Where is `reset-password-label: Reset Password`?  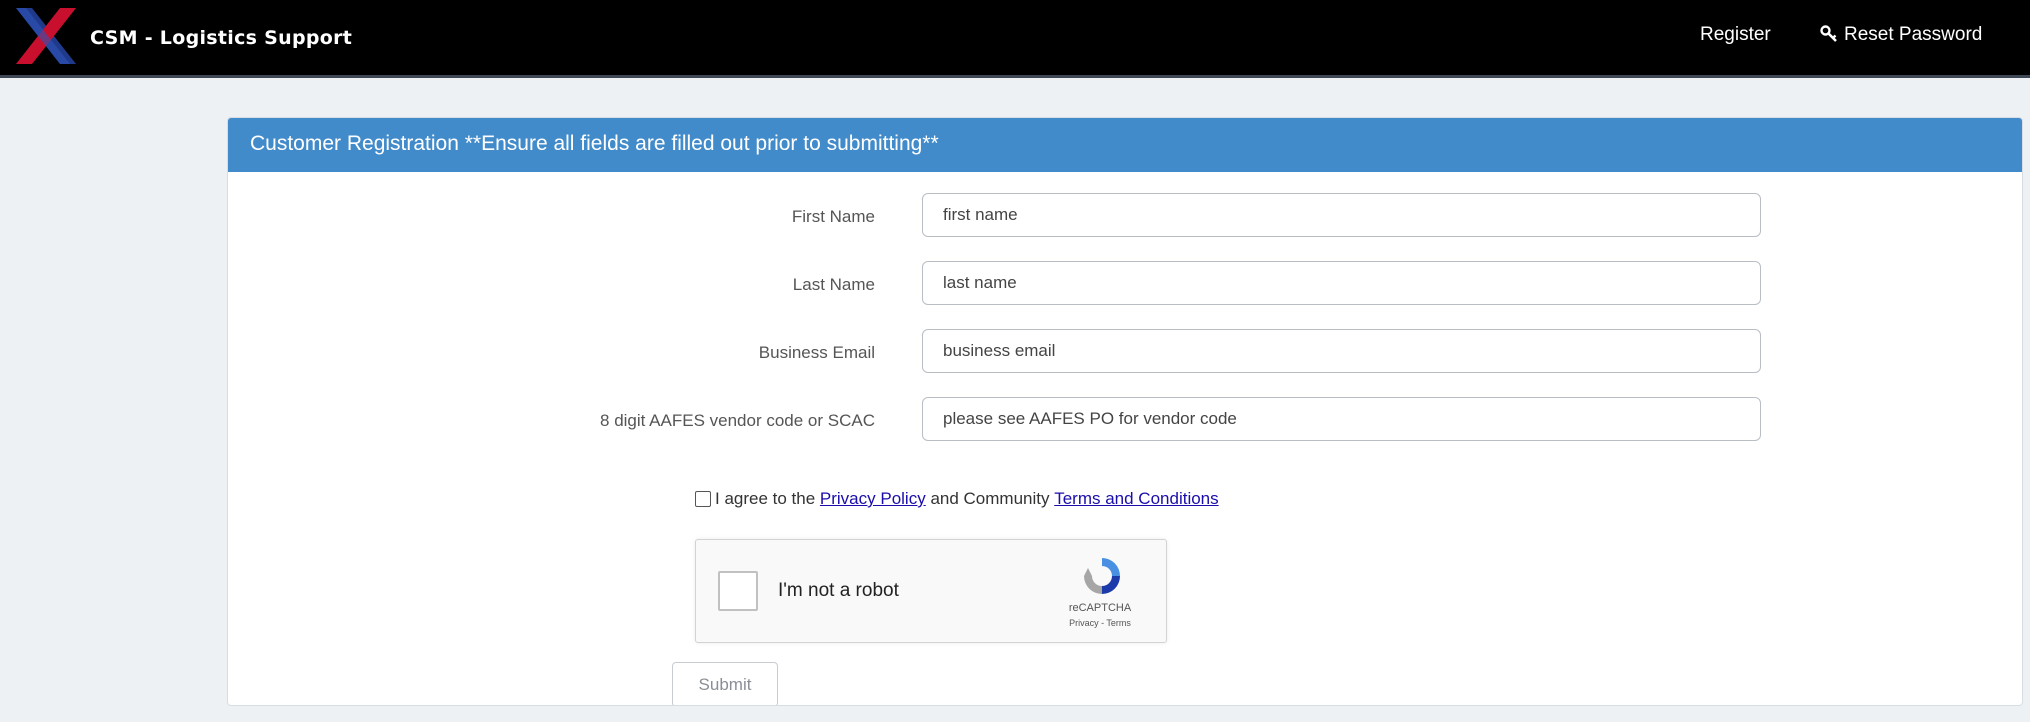
reset-password-label: Reset Password is located at coordinates (1913, 34).